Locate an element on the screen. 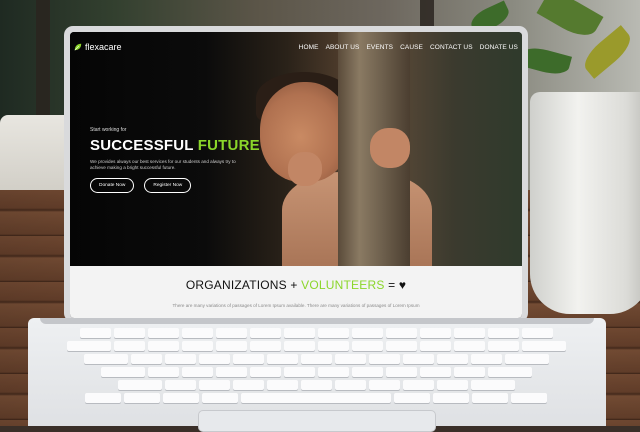 The width and height of the screenshot is (640, 432). laptop-touchpad is located at coordinates (317, 421).